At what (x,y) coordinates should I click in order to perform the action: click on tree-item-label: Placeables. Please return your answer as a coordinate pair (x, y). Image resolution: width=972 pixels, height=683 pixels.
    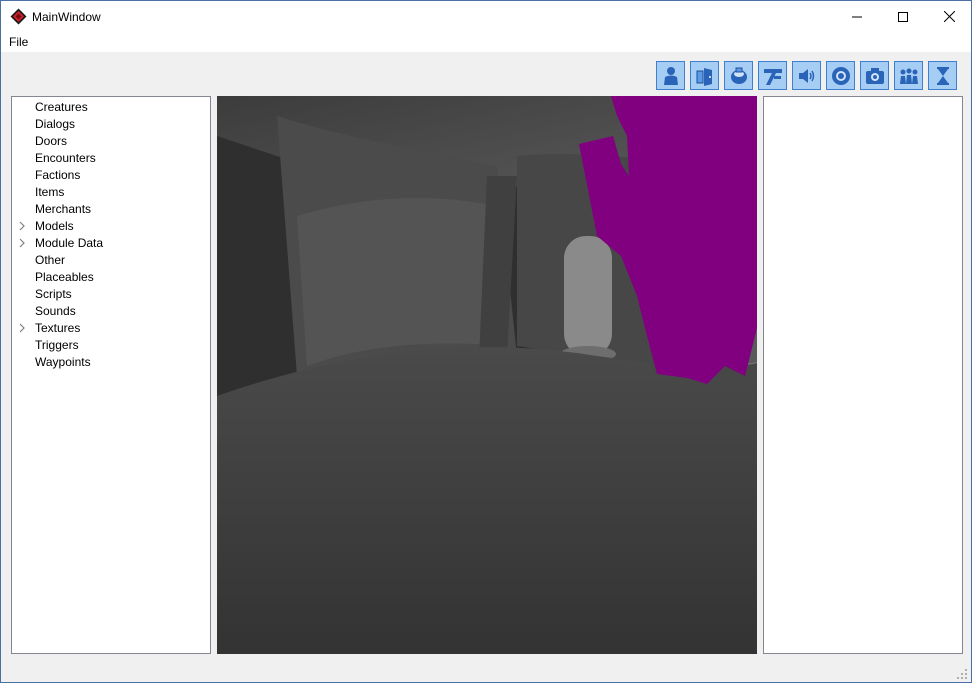
    Looking at the image, I should click on (64, 277).